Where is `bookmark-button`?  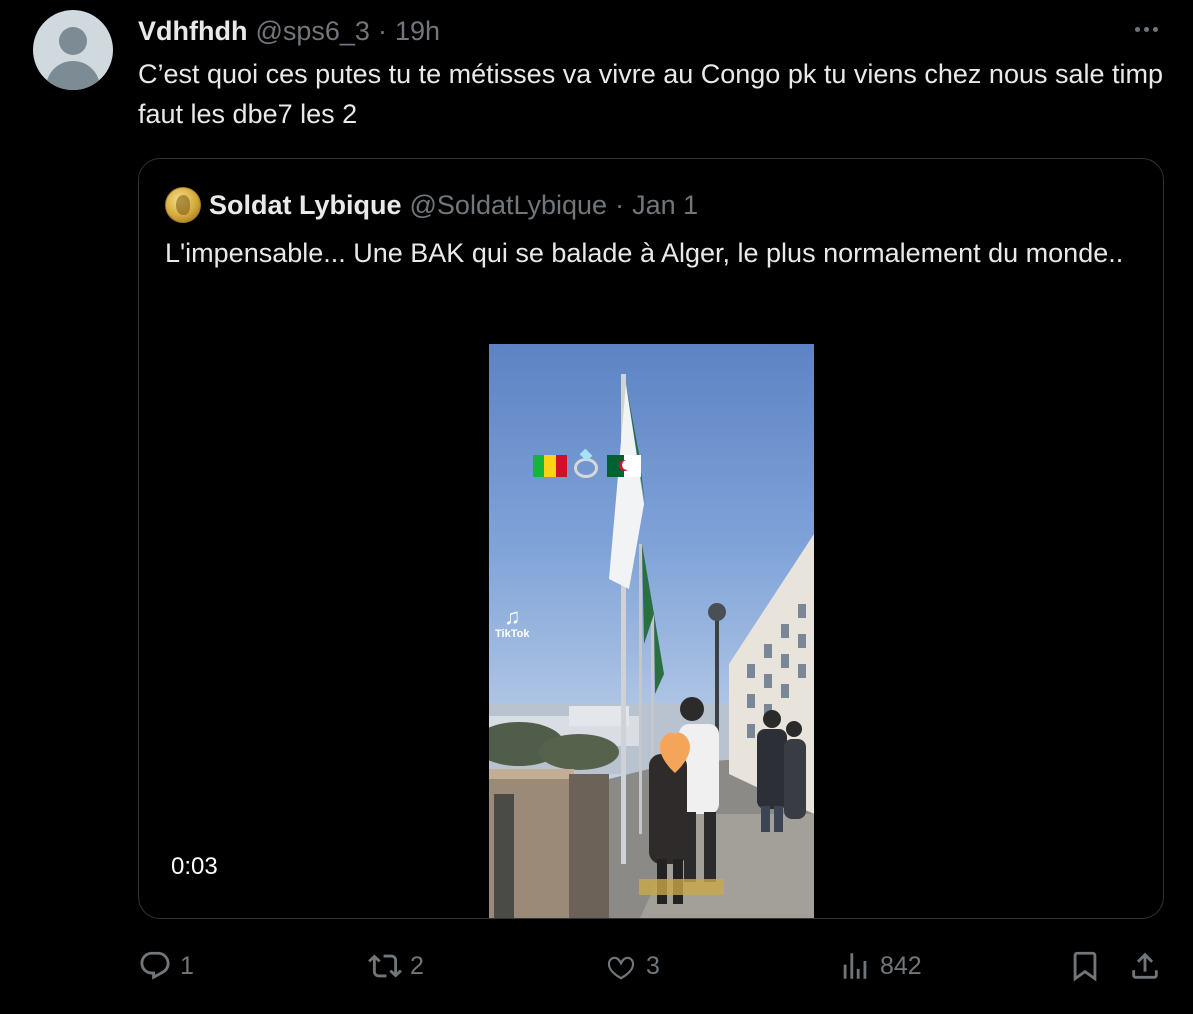
bookmark-button is located at coordinates (1085, 966).